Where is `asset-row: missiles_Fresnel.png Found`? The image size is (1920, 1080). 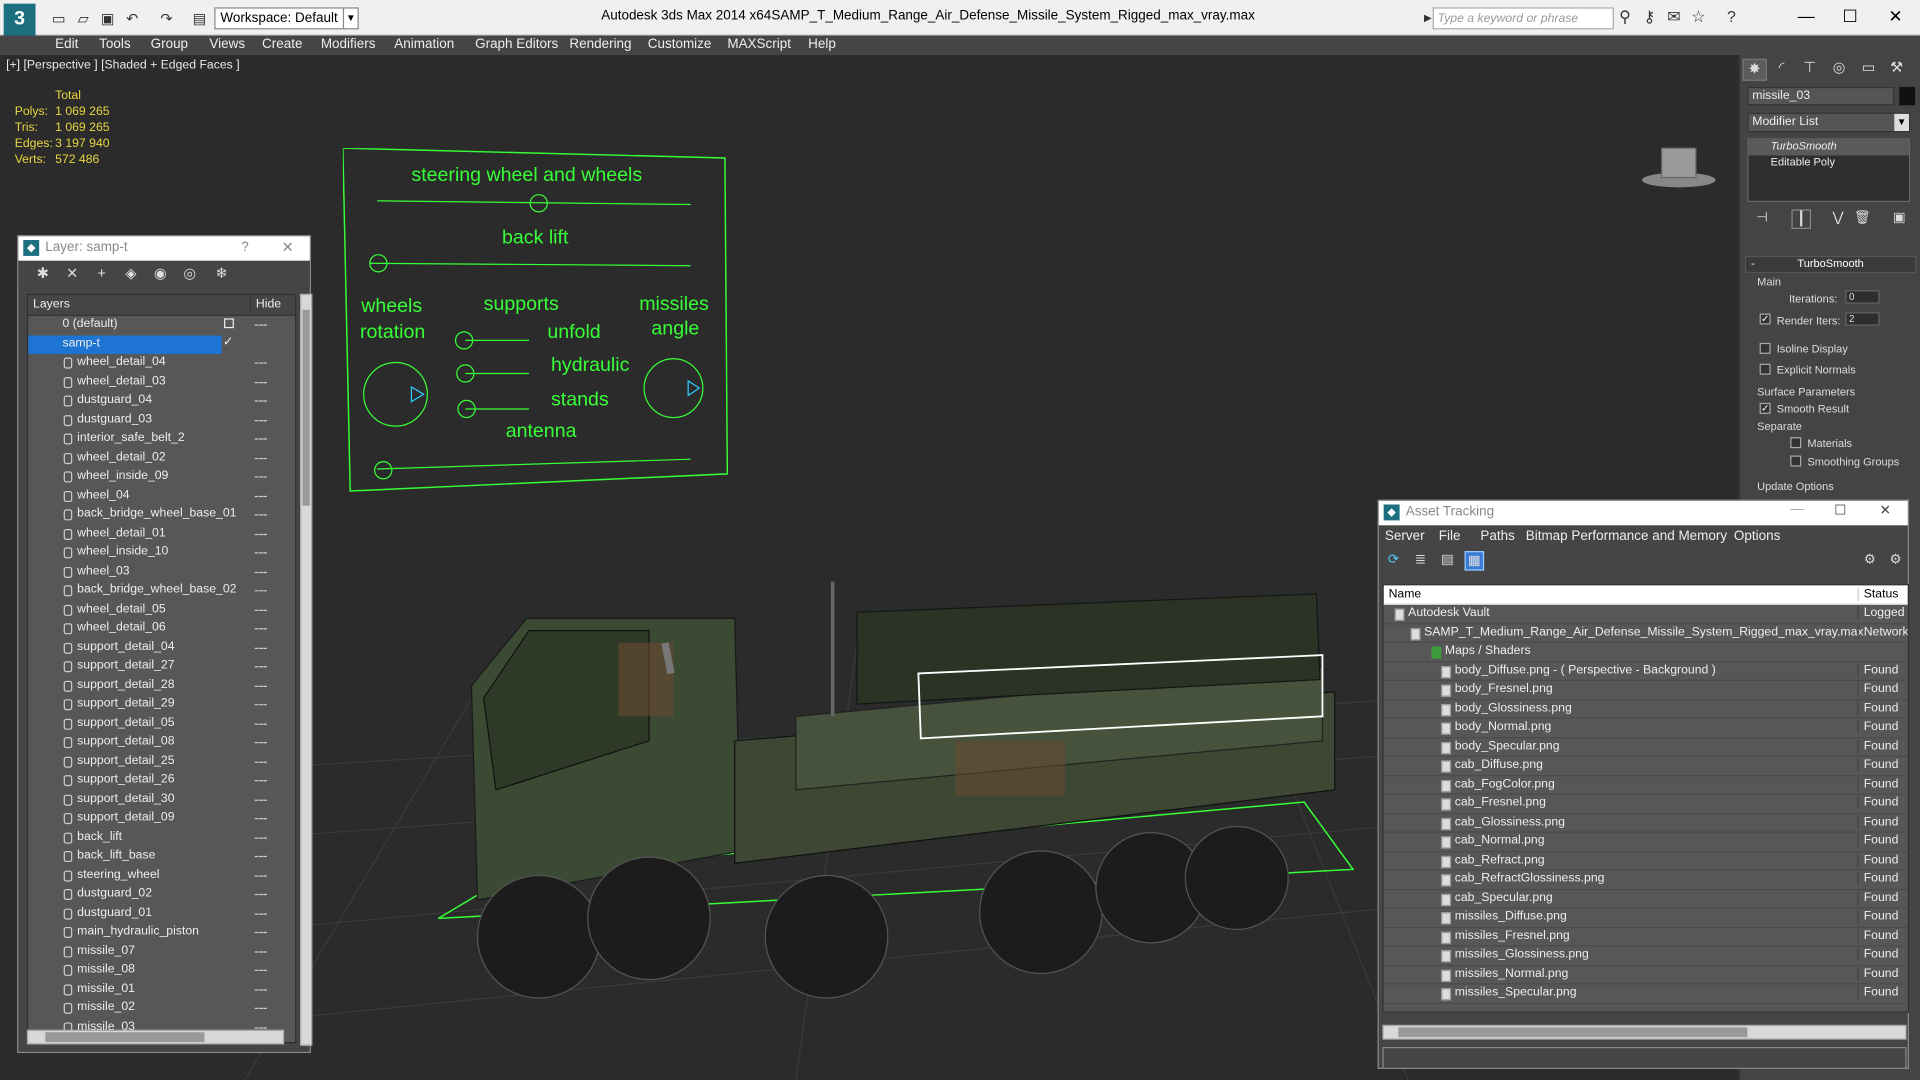
asset-row: missiles_Fresnel.png Found is located at coordinates (1645, 937).